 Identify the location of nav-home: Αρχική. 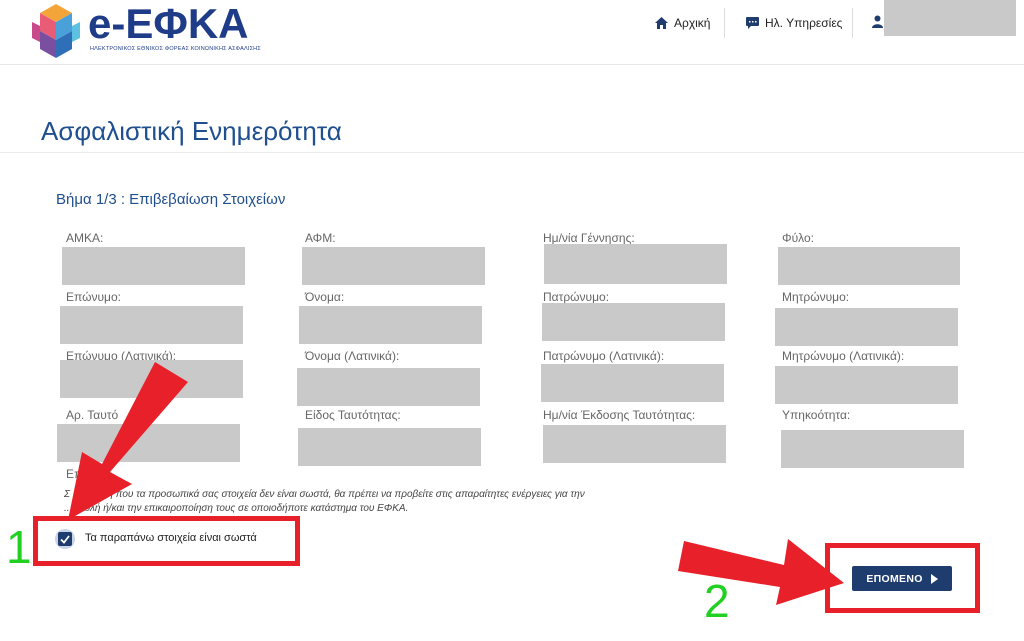
(682, 23).